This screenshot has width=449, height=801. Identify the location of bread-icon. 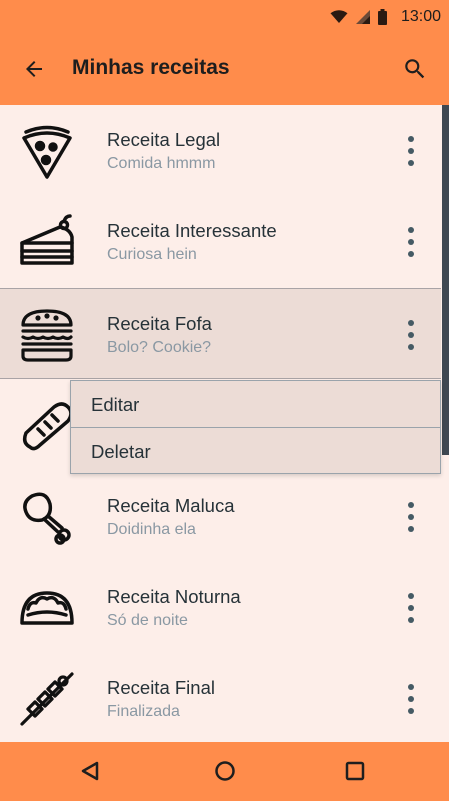
(47, 426).